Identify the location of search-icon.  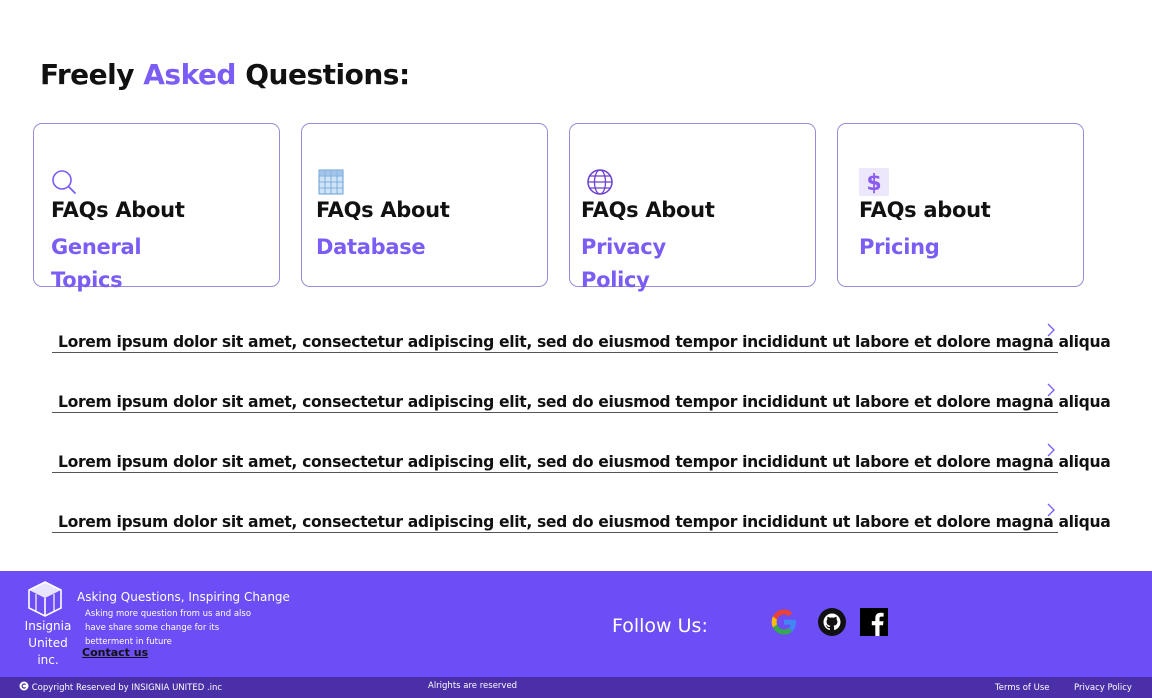
(64, 182).